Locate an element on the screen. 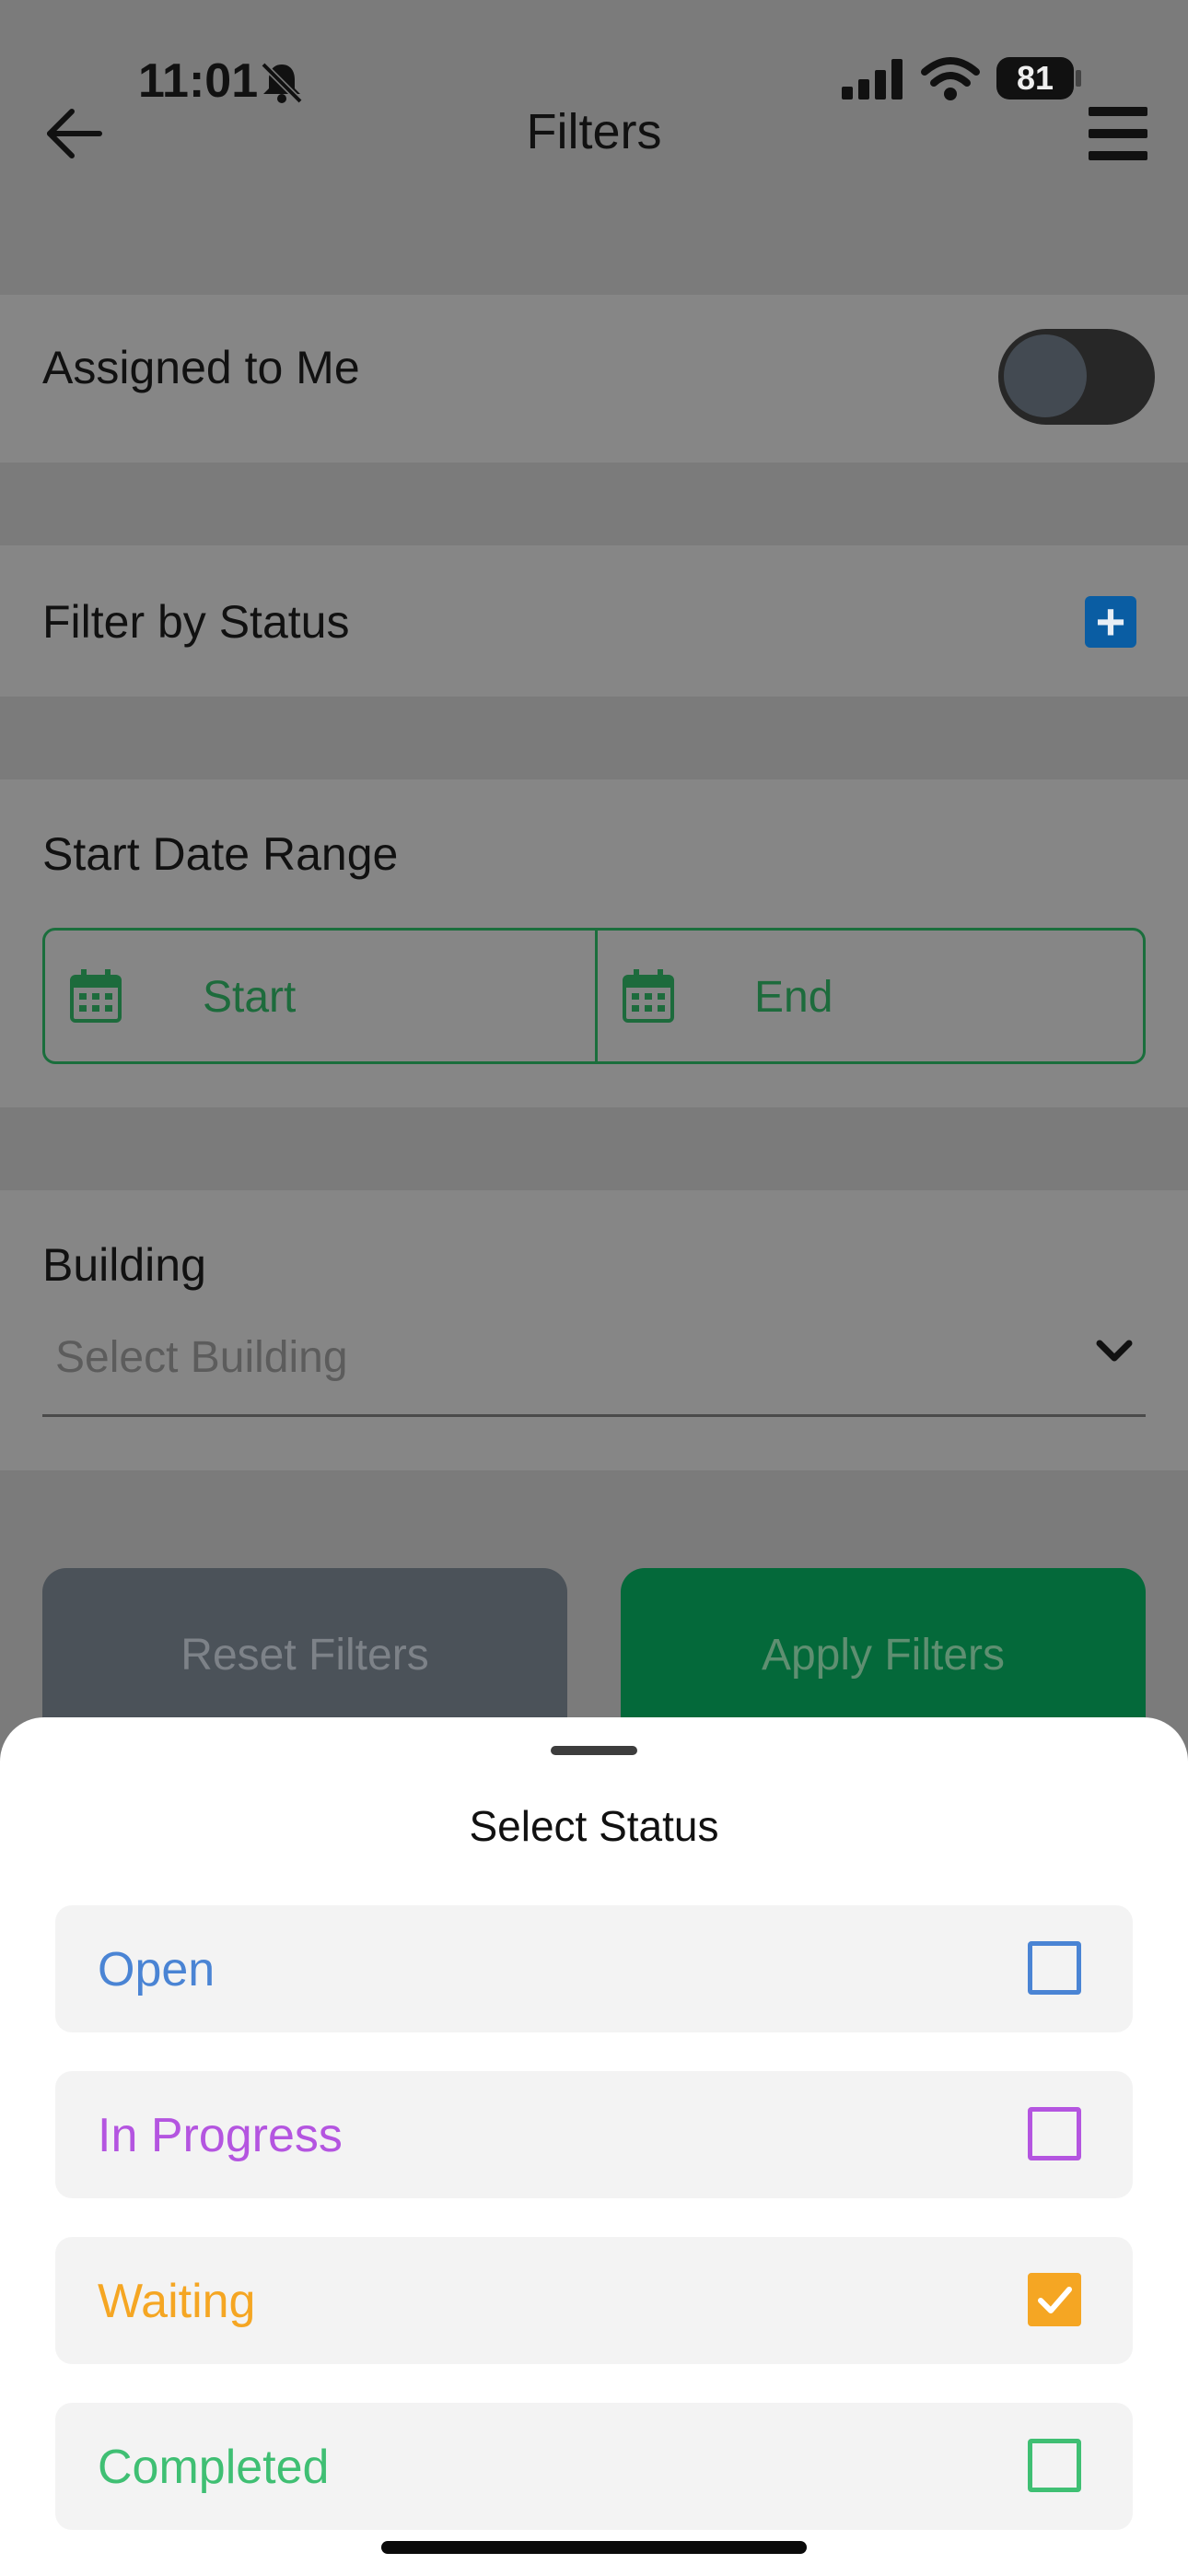 The width and height of the screenshot is (1188, 2576). add-status-icon: + is located at coordinates (1110, 622).